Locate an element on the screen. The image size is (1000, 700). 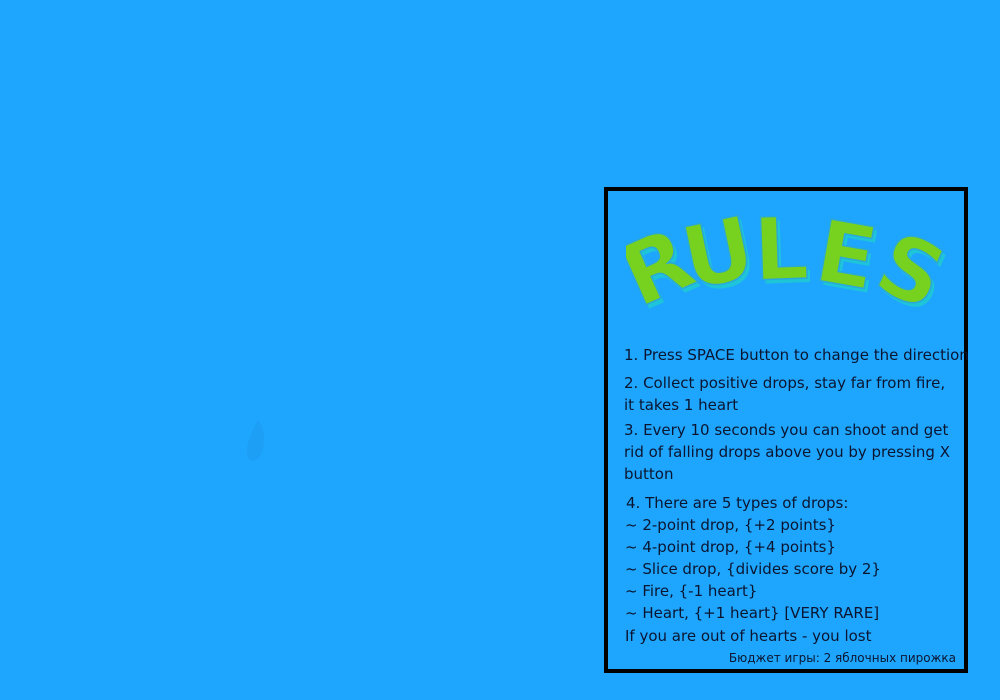
rules-title-art: R U L E S R U L E S is located at coordinates (791, 266).